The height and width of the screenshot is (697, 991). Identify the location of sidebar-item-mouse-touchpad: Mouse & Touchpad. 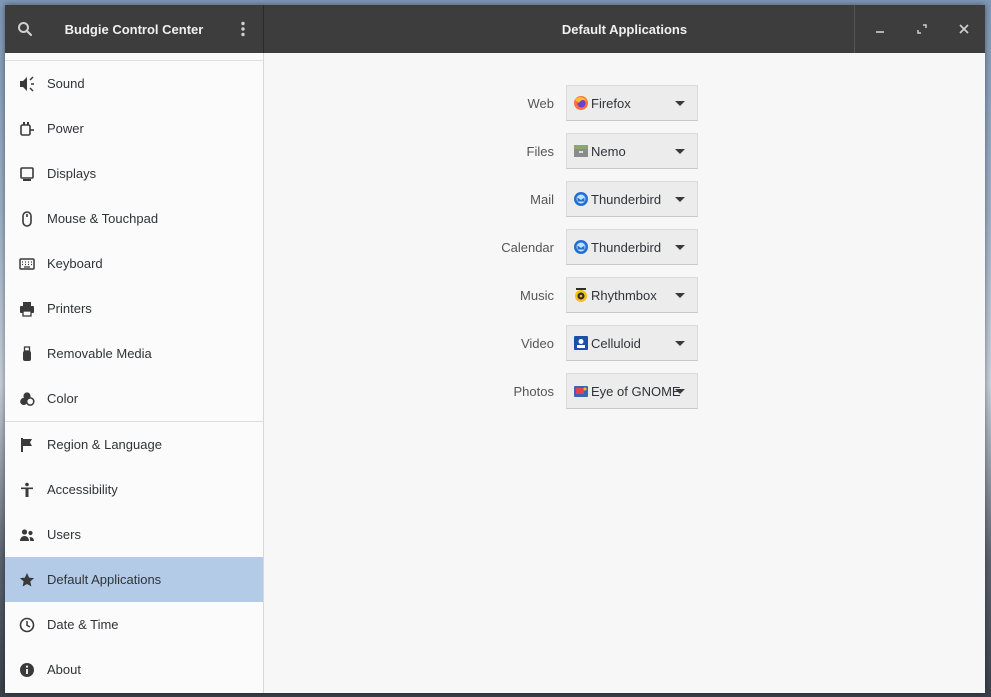
(134, 218).